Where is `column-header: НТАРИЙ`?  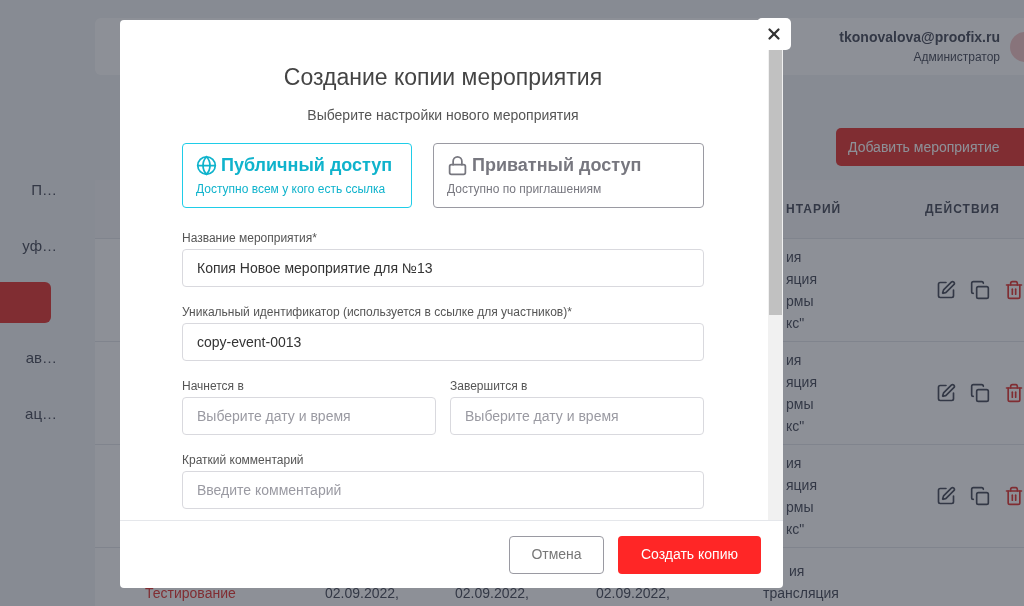 column-header: НТАРИЙ is located at coordinates (814, 209).